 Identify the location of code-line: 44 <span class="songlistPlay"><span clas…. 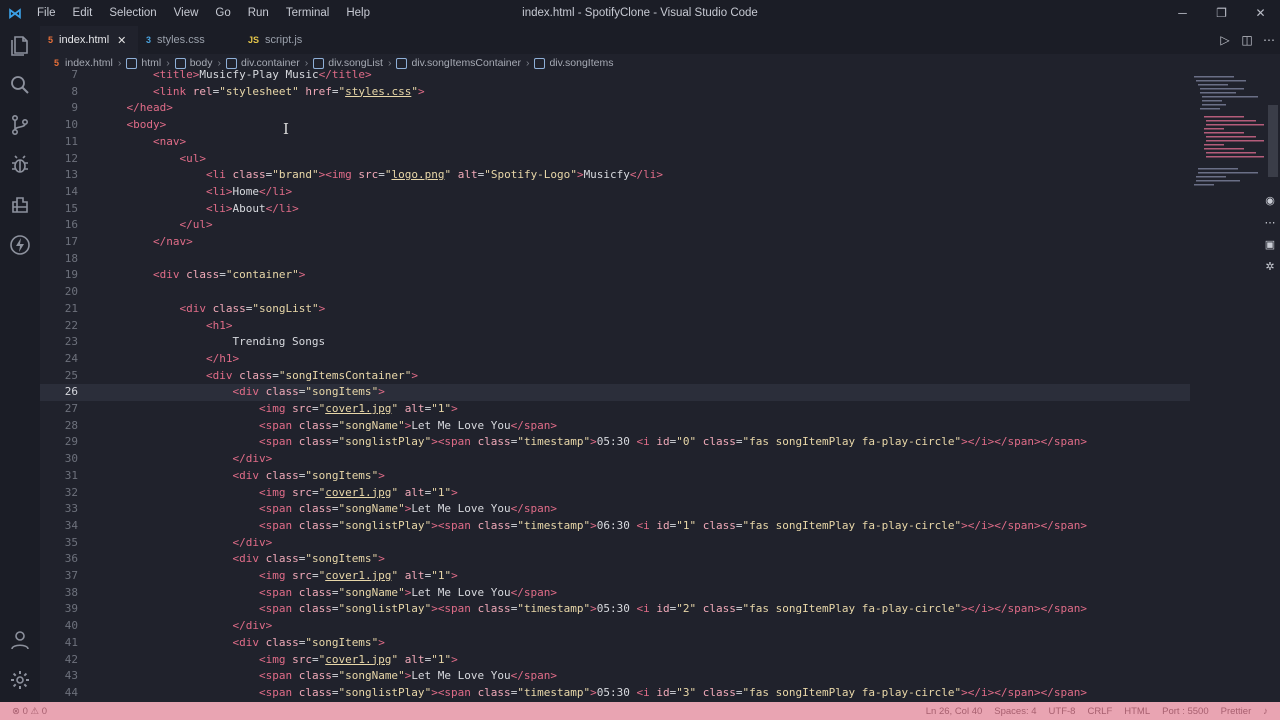
(615, 693).